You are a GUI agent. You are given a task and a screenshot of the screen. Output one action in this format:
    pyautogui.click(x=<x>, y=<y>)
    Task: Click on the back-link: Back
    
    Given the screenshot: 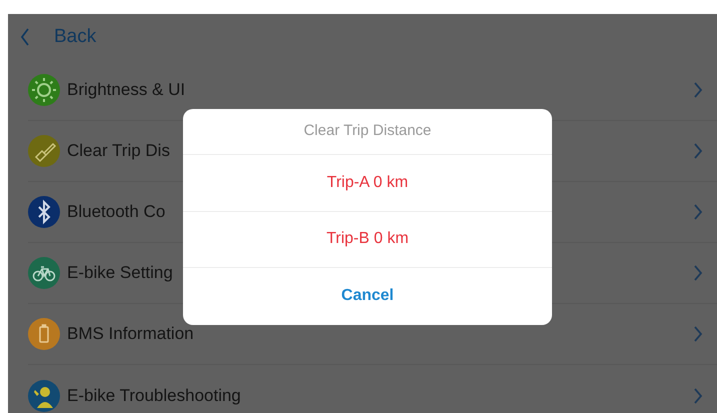 What is the action you would take?
    pyautogui.click(x=75, y=37)
    